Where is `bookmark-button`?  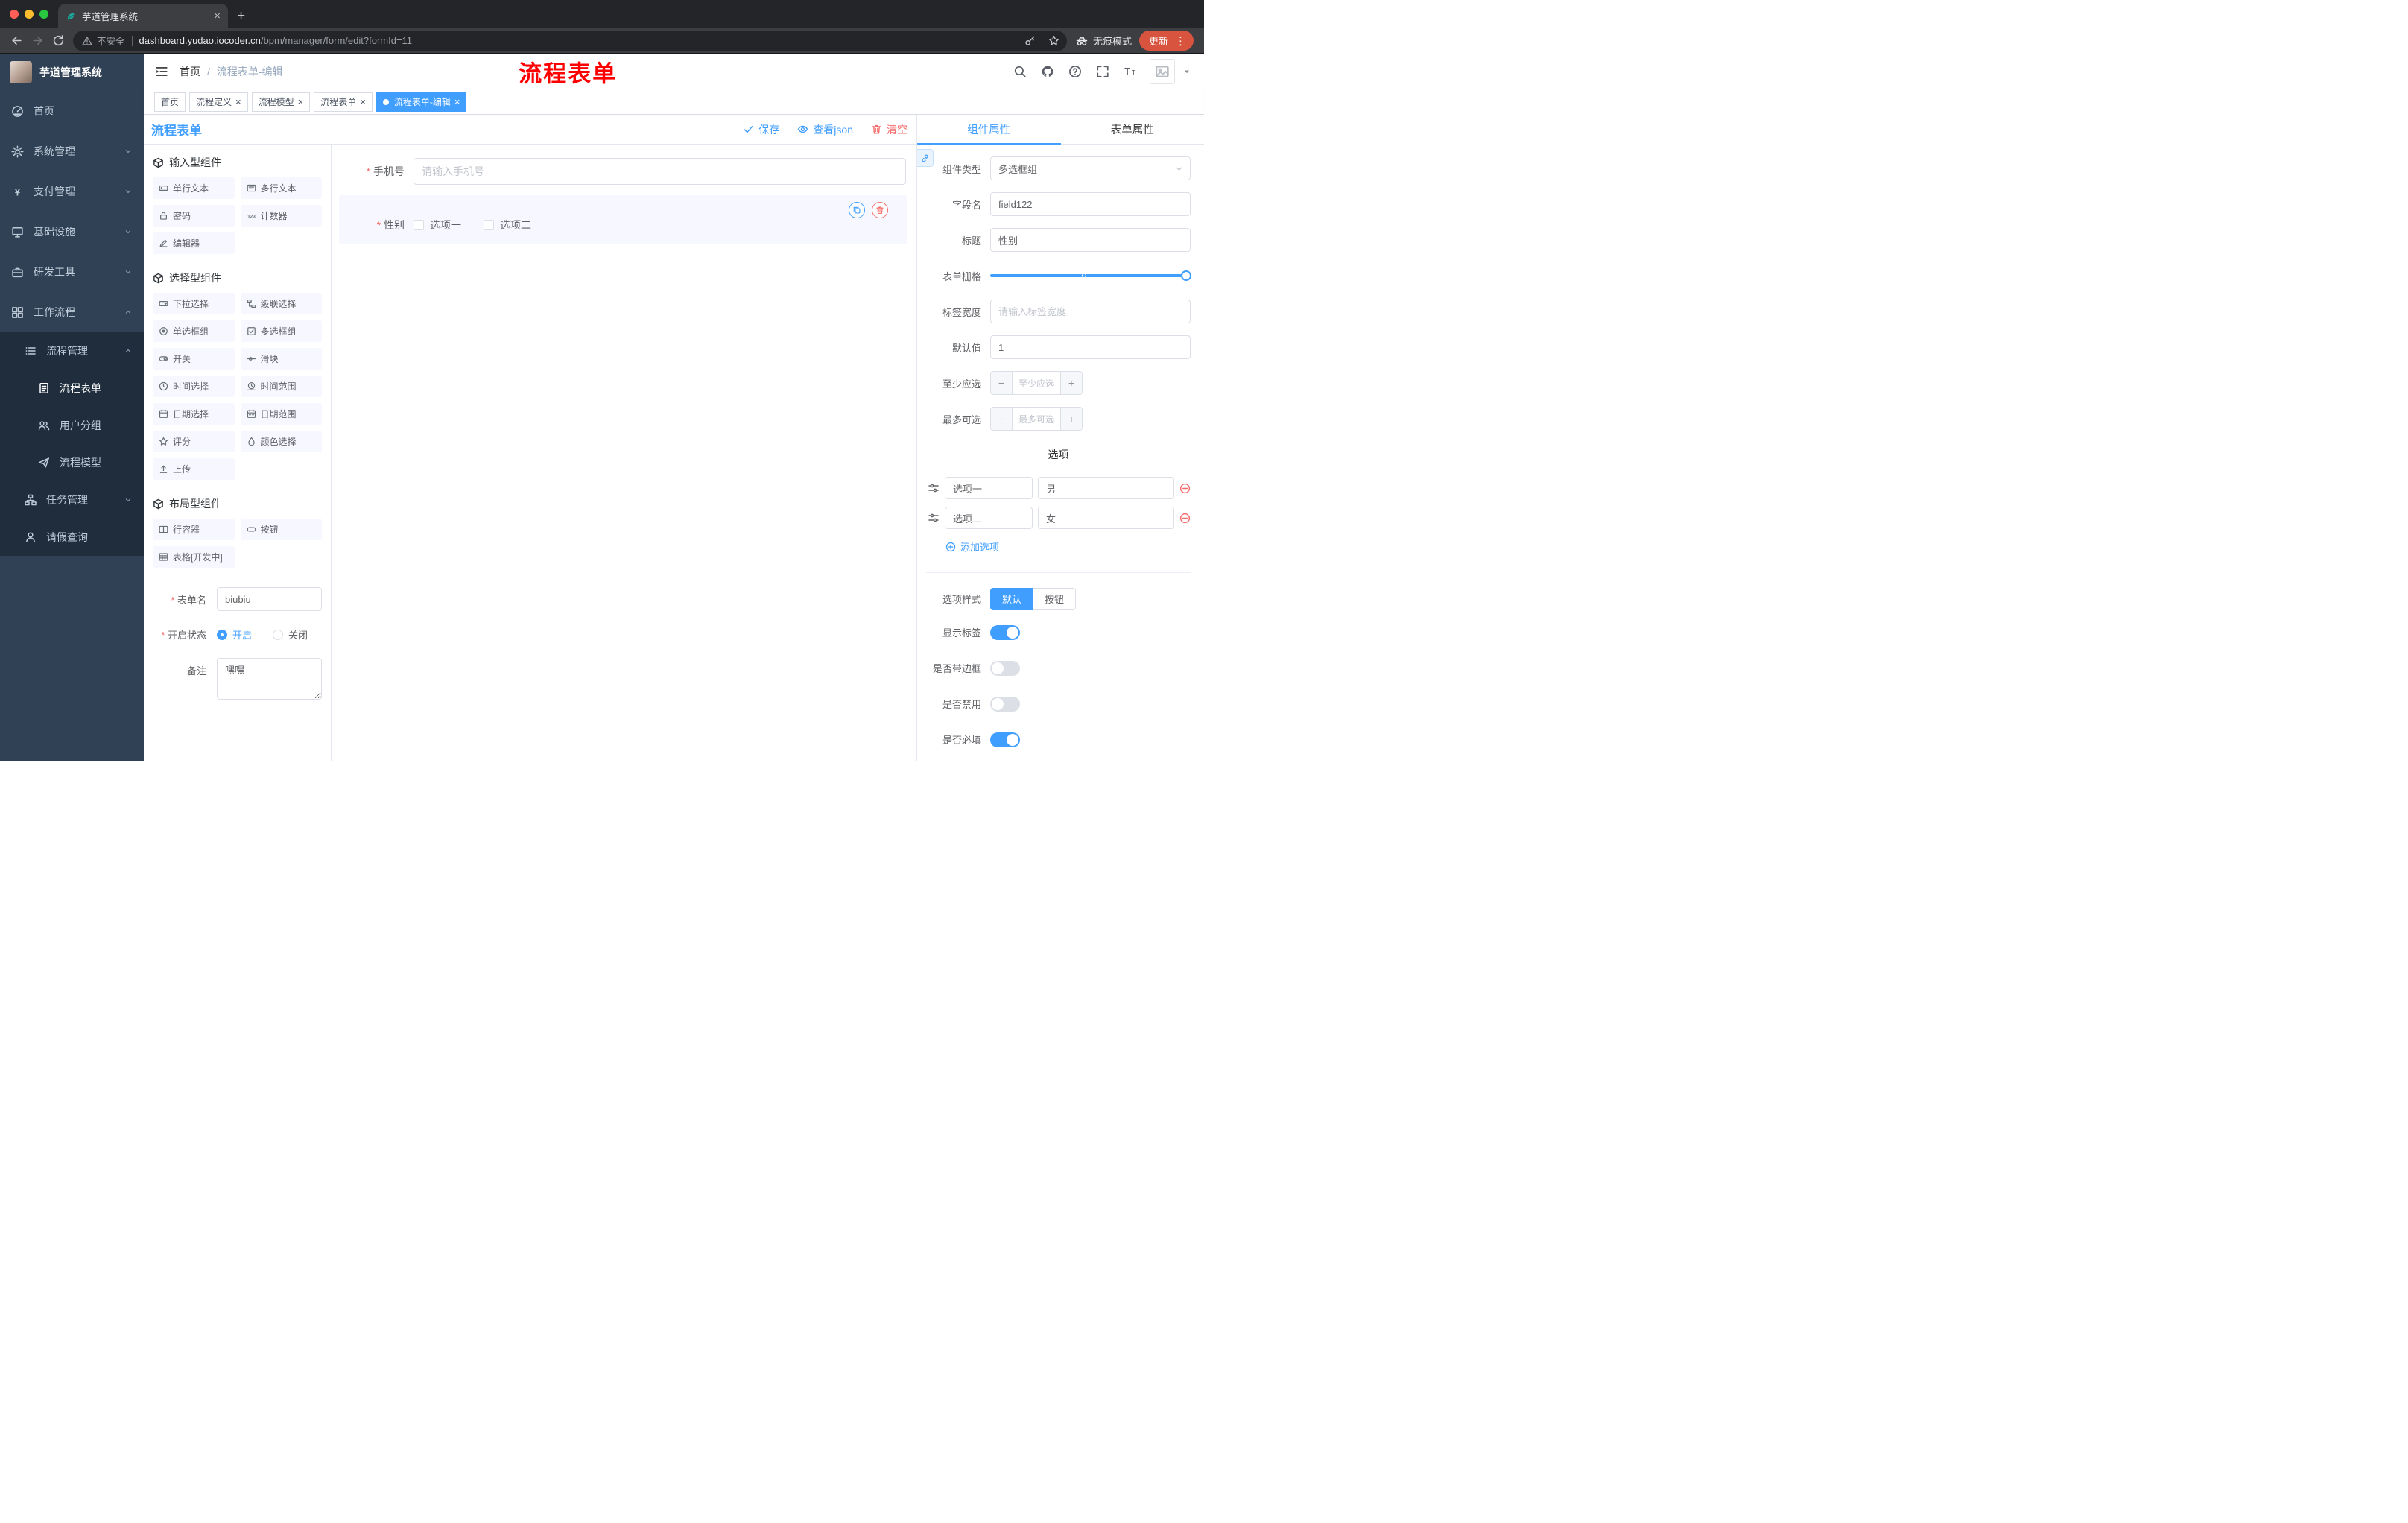
bookmark-button is located at coordinates (1054, 41).